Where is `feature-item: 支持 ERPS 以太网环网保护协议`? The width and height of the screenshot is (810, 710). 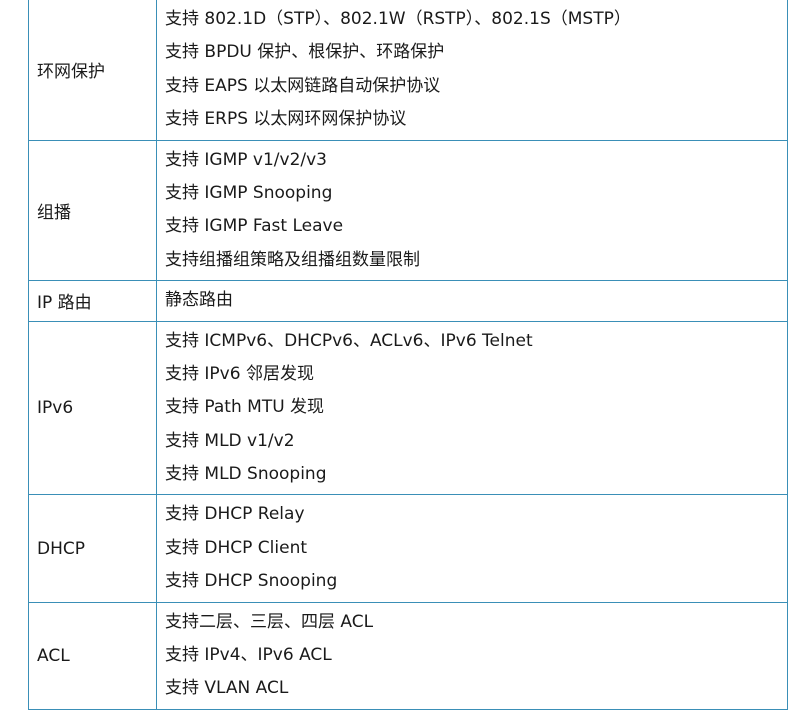
feature-item: 支持 ERPS 以太网环网保护协议 is located at coordinates (286, 119).